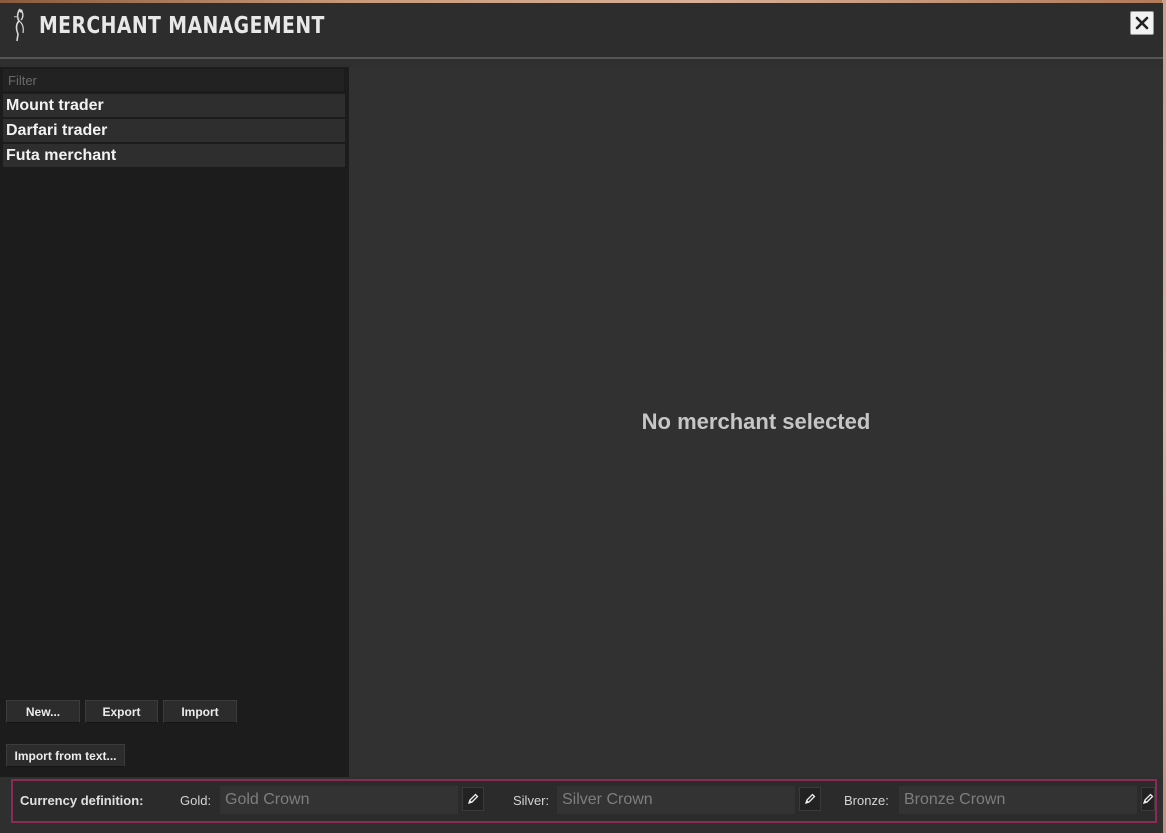 Image resolution: width=1166 pixels, height=833 pixels. Describe the element at coordinates (174, 155) in the screenshot. I see `merchant-item-futa-merchant: Futa merchant` at that location.